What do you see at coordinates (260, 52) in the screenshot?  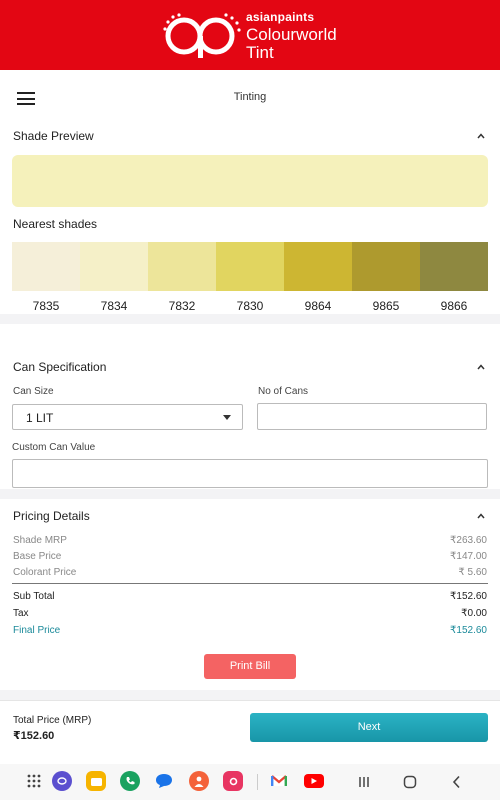 I see `brand-line-3: Tint` at bounding box center [260, 52].